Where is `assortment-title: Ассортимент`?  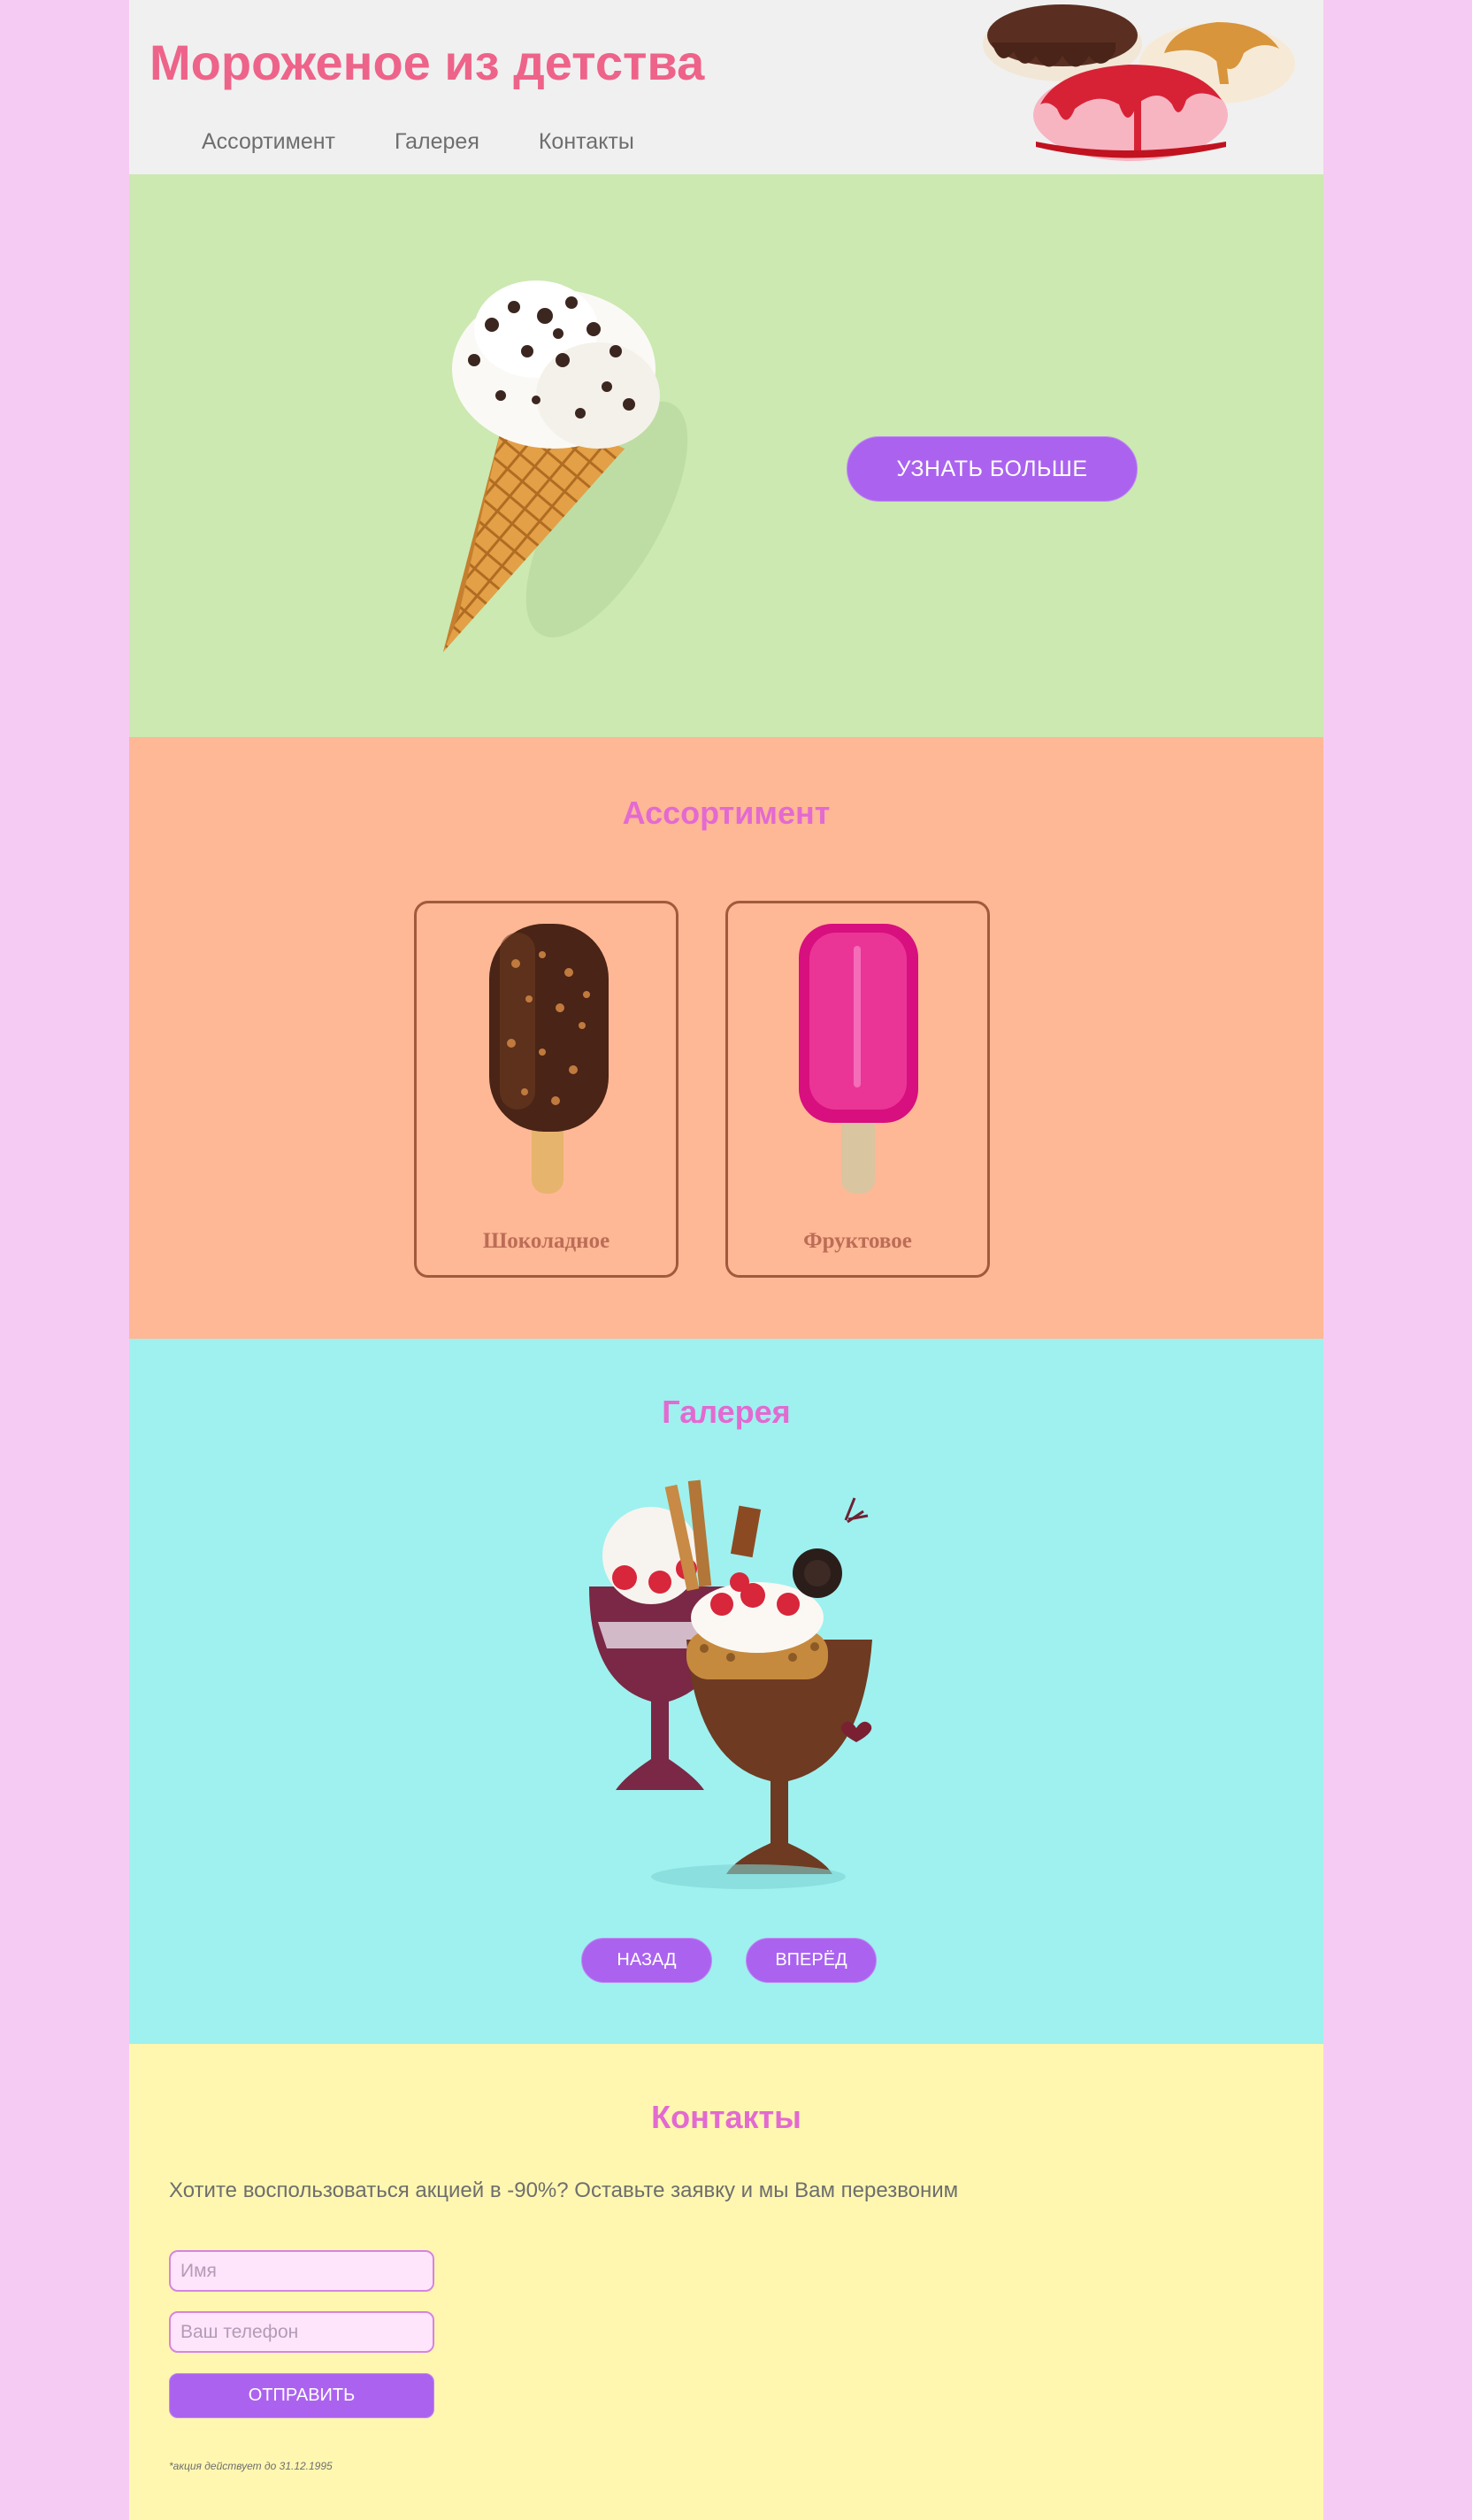
assortment-title: Ассортимент is located at coordinates (726, 813).